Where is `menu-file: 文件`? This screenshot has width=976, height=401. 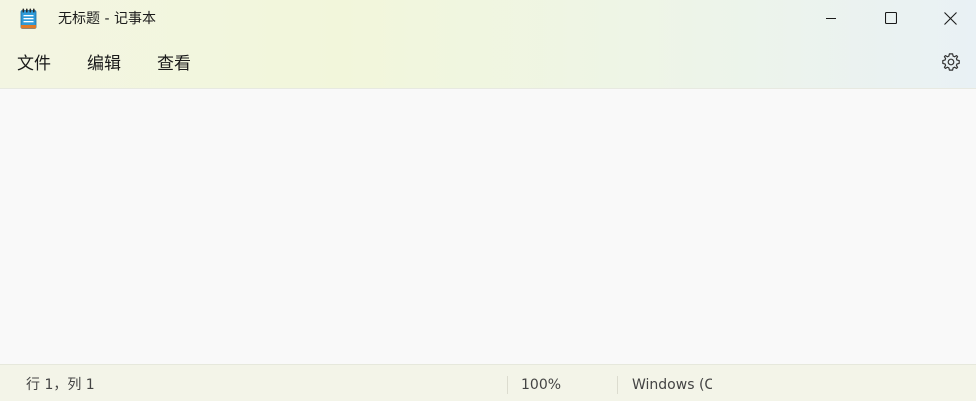 menu-file: 文件 is located at coordinates (34, 64).